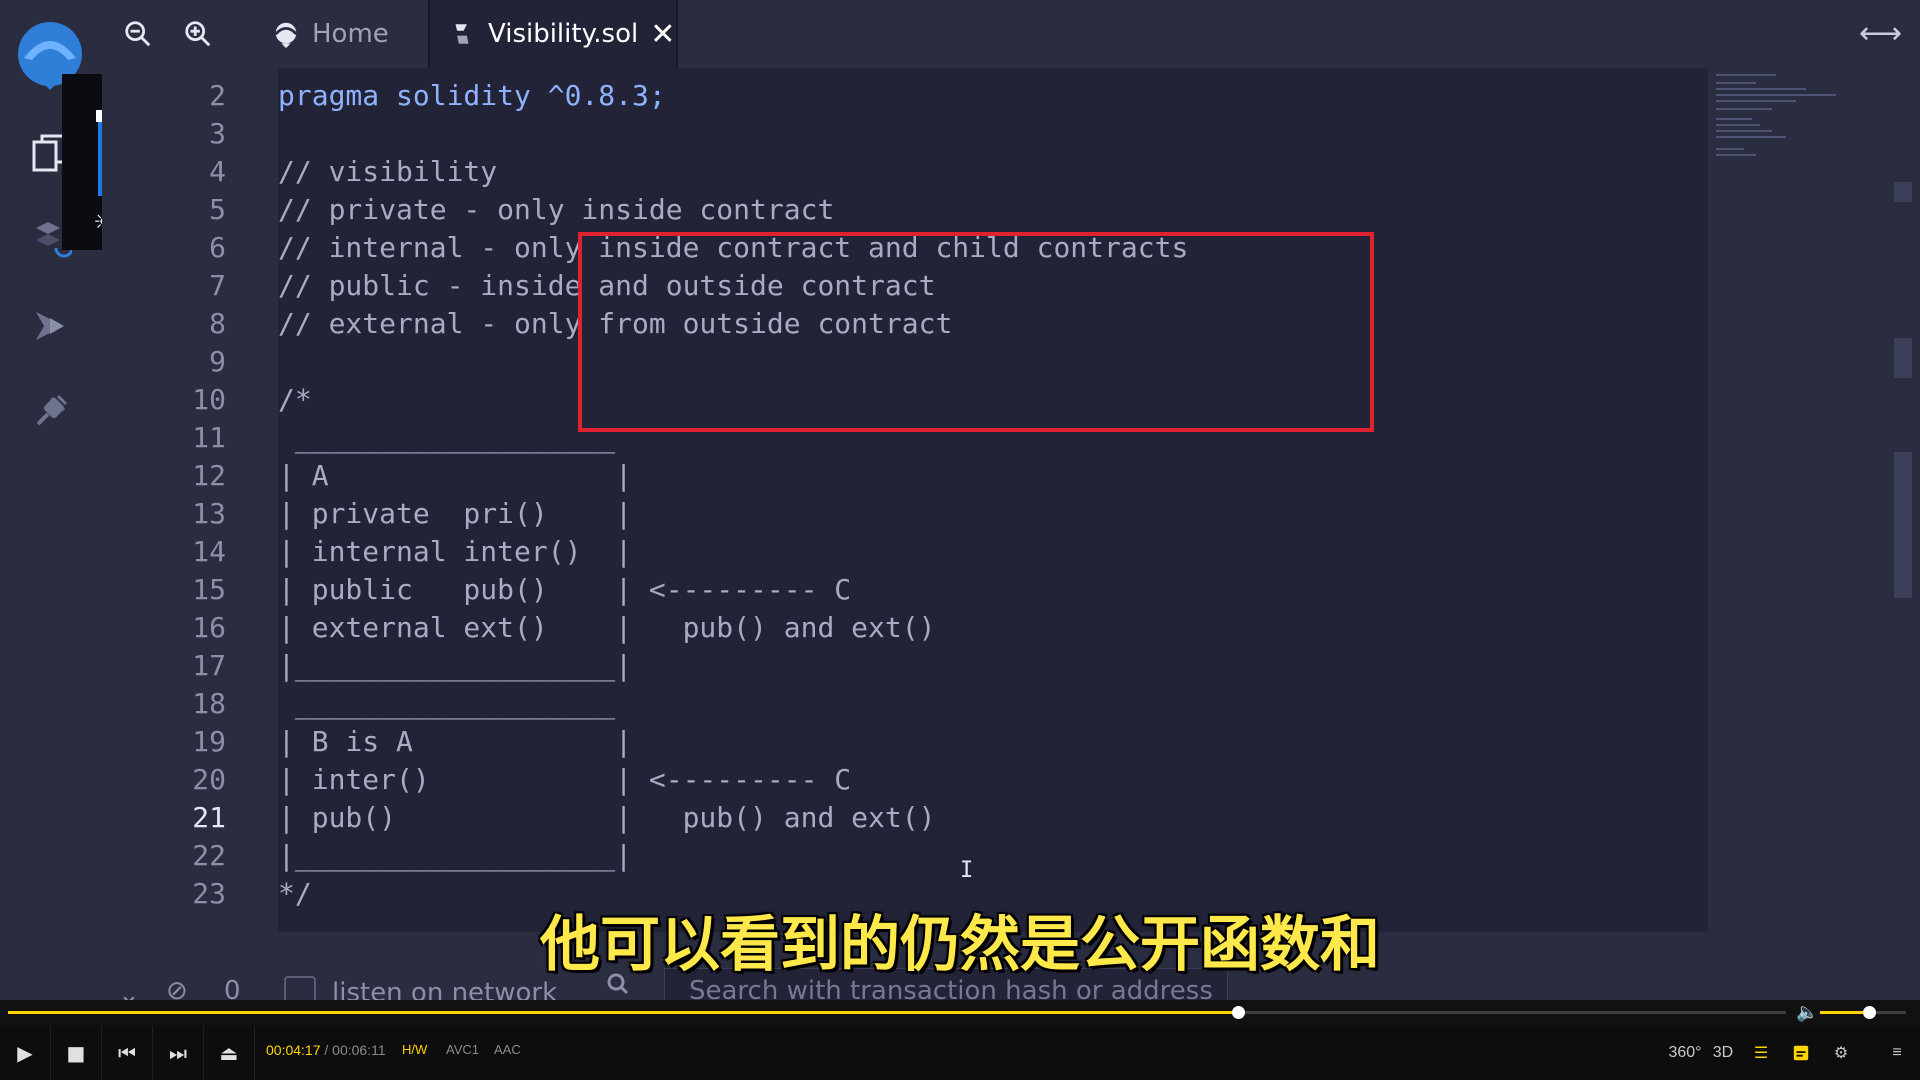 The width and height of the screenshot is (1920, 1080). I want to click on line-number: 6, so click(217, 247).